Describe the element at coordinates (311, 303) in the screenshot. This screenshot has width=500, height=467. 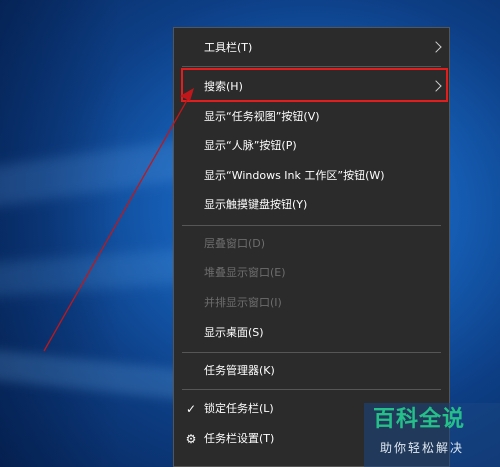
I see `menu-item-side-by-side-windows: 并排显示窗口(I)` at that location.